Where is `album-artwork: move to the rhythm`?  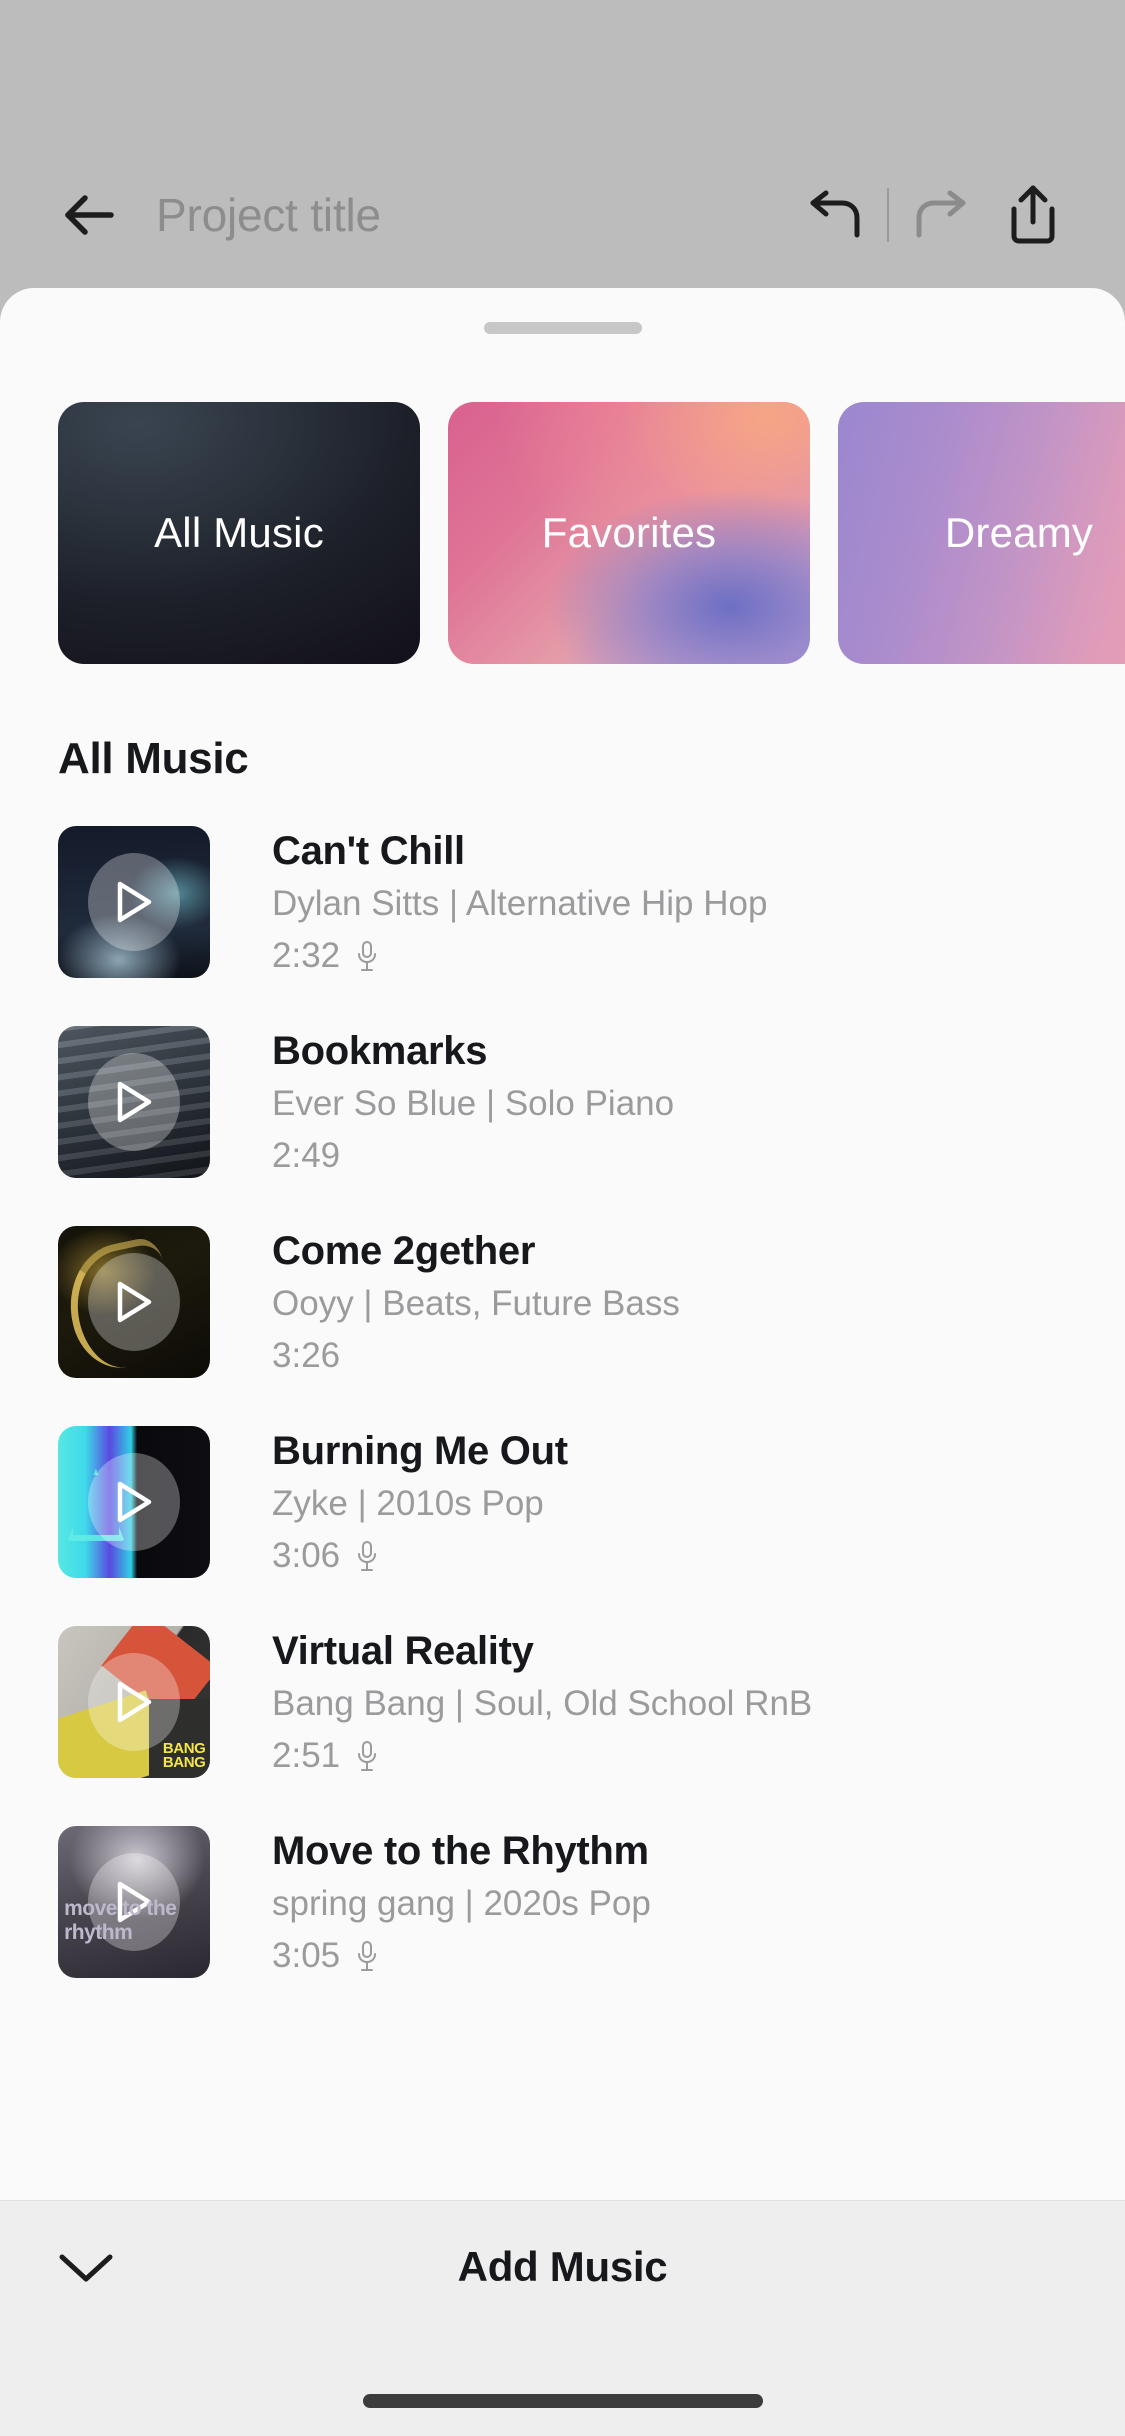 album-artwork: move to the rhythm is located at coordinates (134, 1902).